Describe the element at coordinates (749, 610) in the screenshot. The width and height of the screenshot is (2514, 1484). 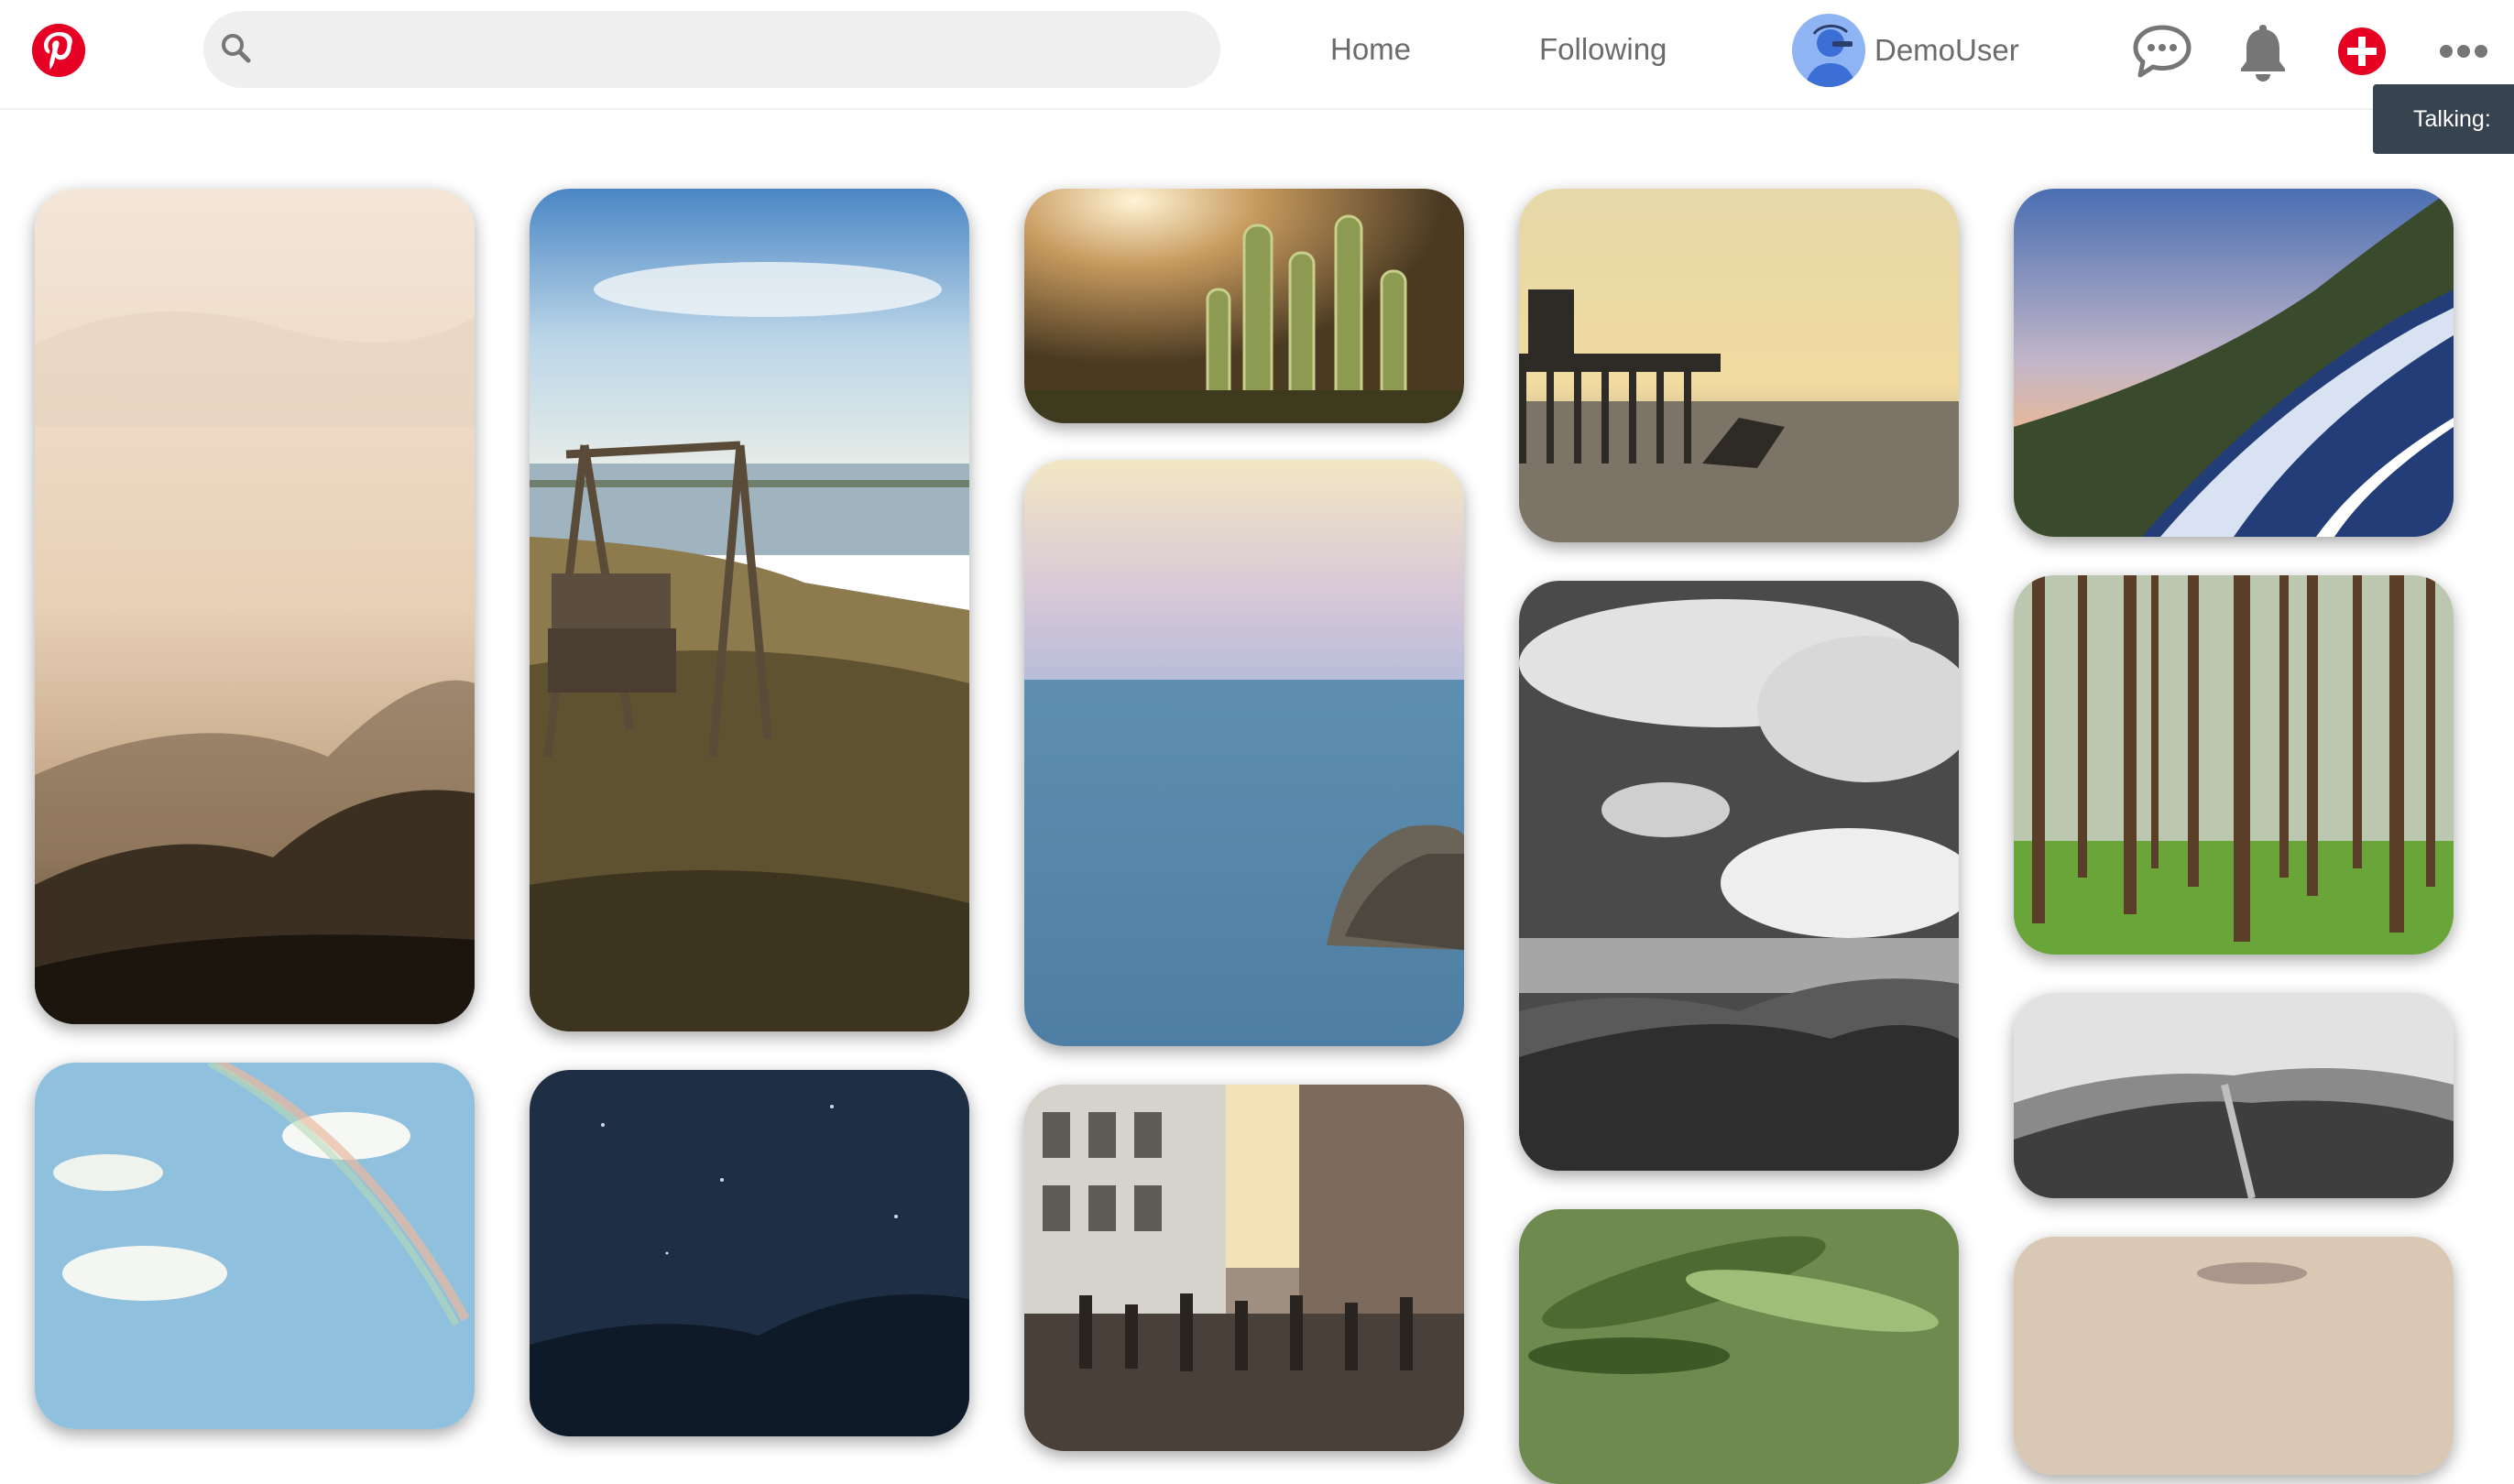
I see `pin-swing-lake` at that location.